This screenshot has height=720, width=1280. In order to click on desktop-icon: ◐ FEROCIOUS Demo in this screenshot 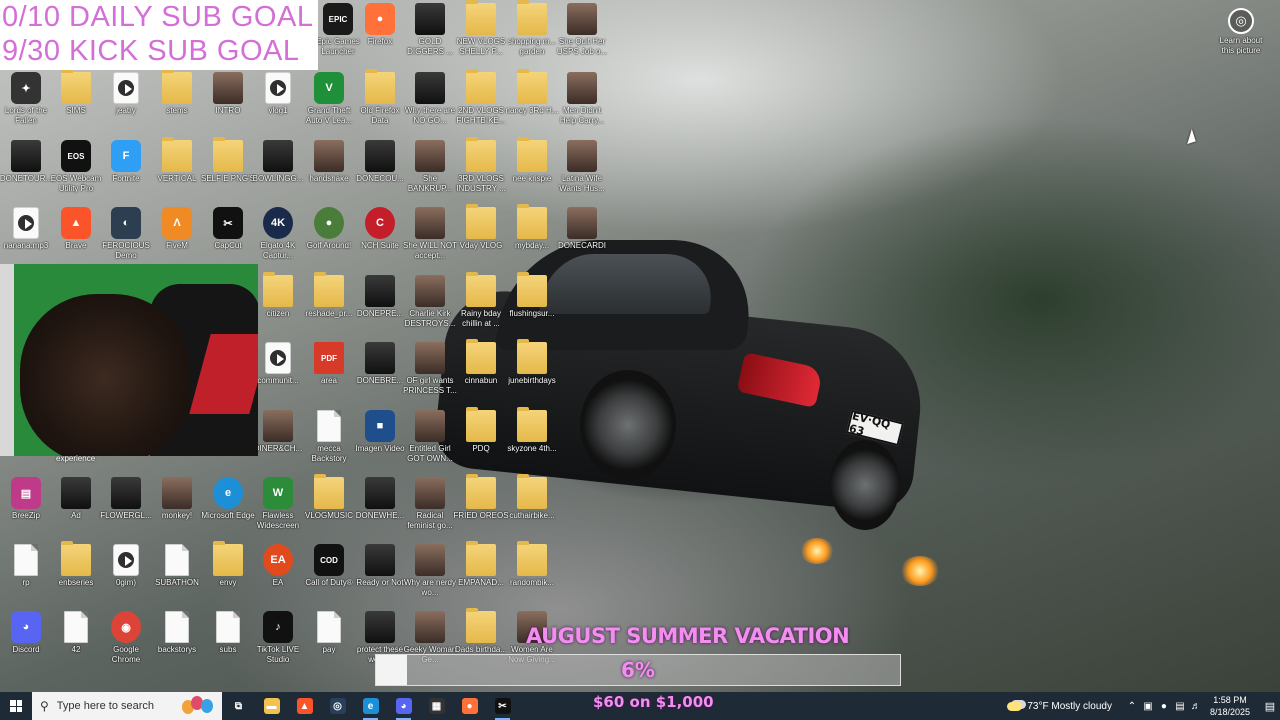, I will do `click(126, 239)`.